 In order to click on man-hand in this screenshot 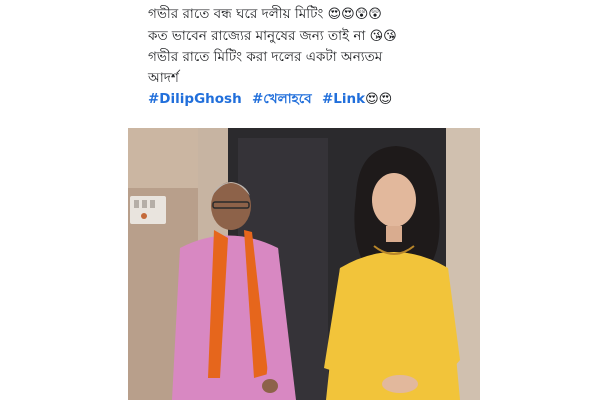, I will do `click(270, 386)`.